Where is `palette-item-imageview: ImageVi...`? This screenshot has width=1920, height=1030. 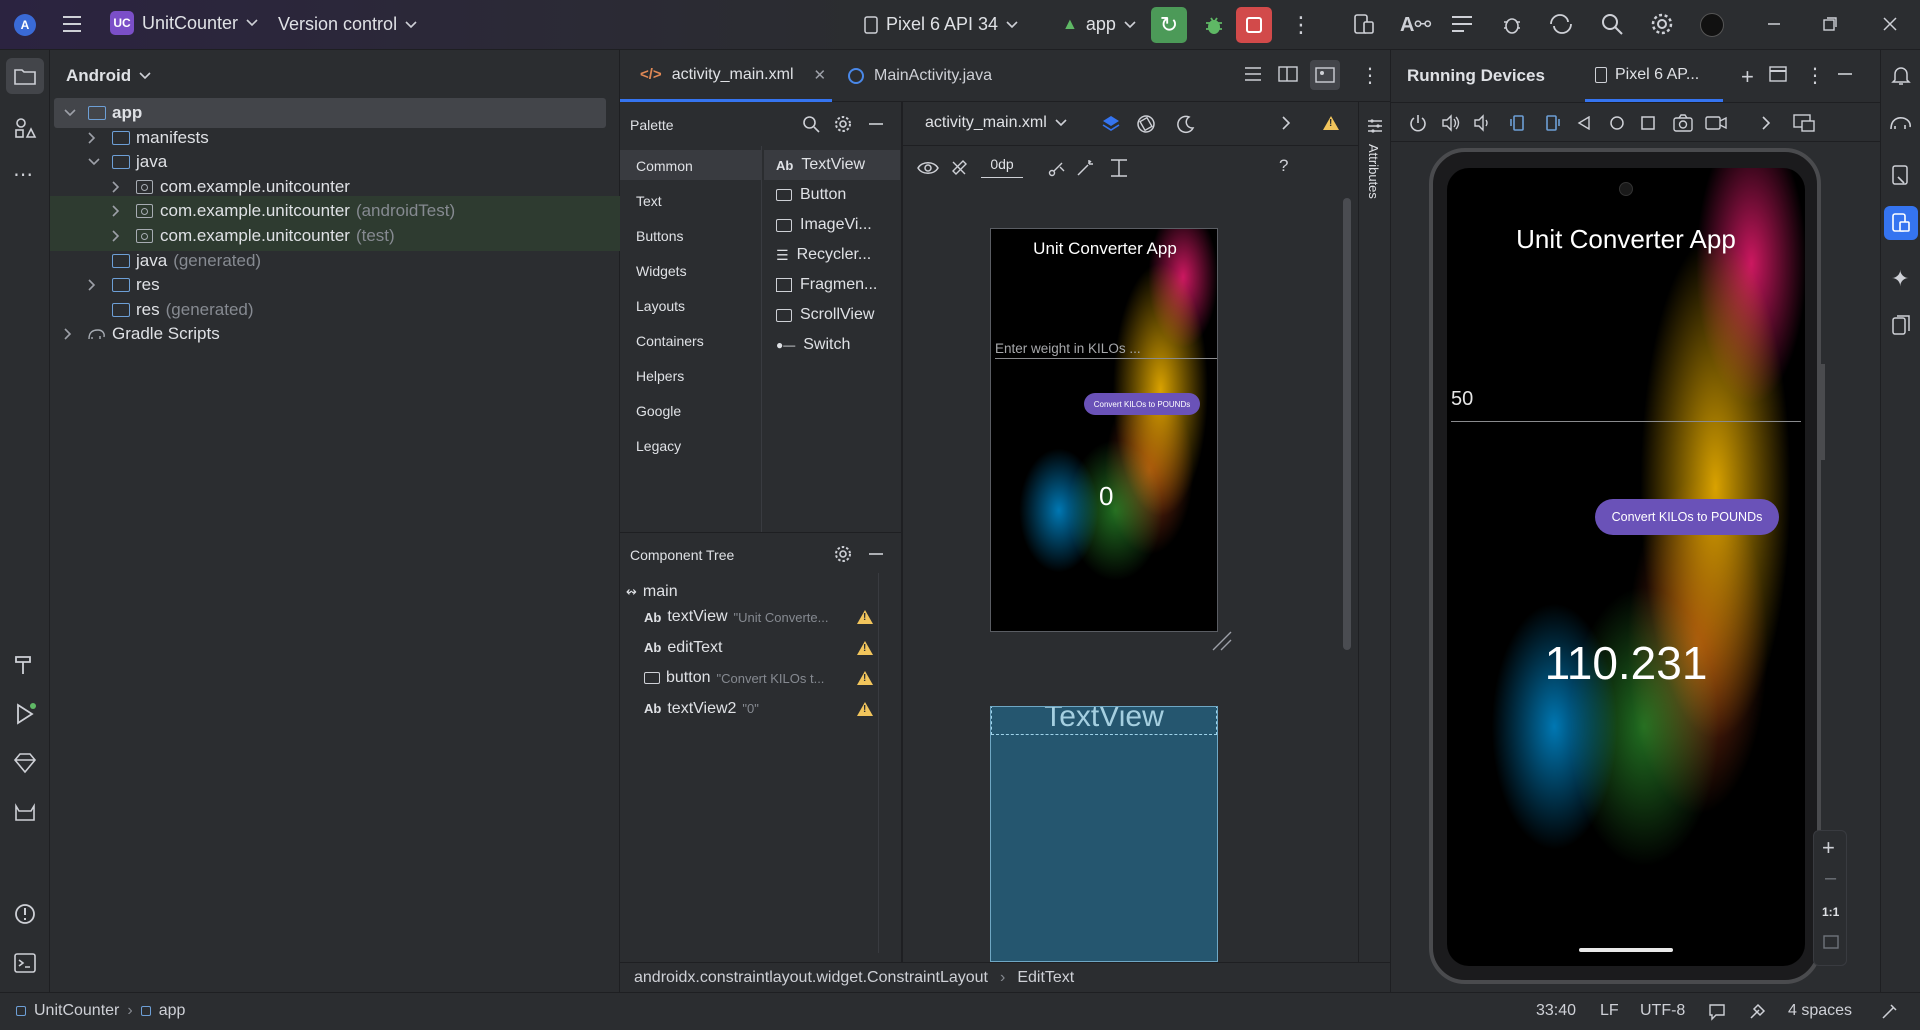 palette-item-imageview: ImageVi... is located at coordinates (824, 225).